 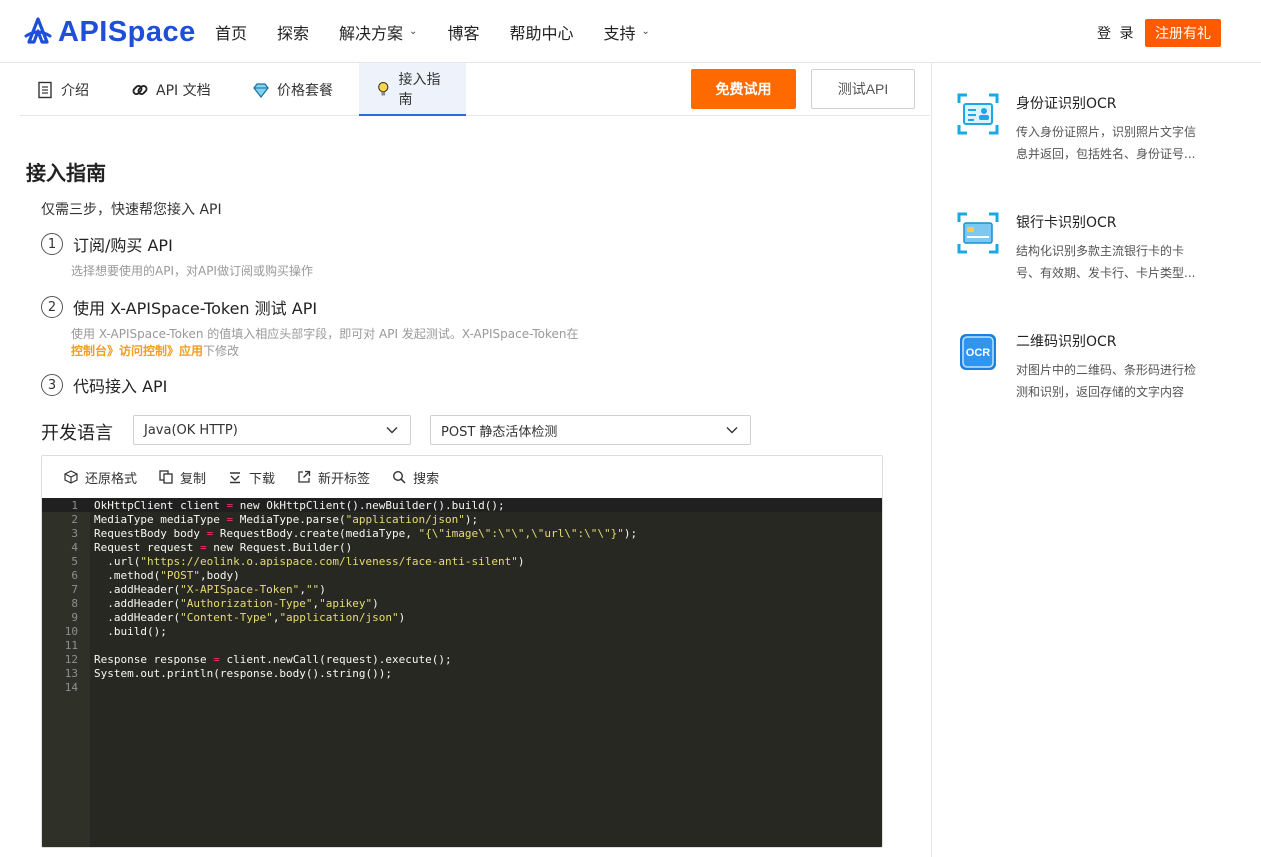 I want to click on line-number: 3, so click(x=74, y=533).